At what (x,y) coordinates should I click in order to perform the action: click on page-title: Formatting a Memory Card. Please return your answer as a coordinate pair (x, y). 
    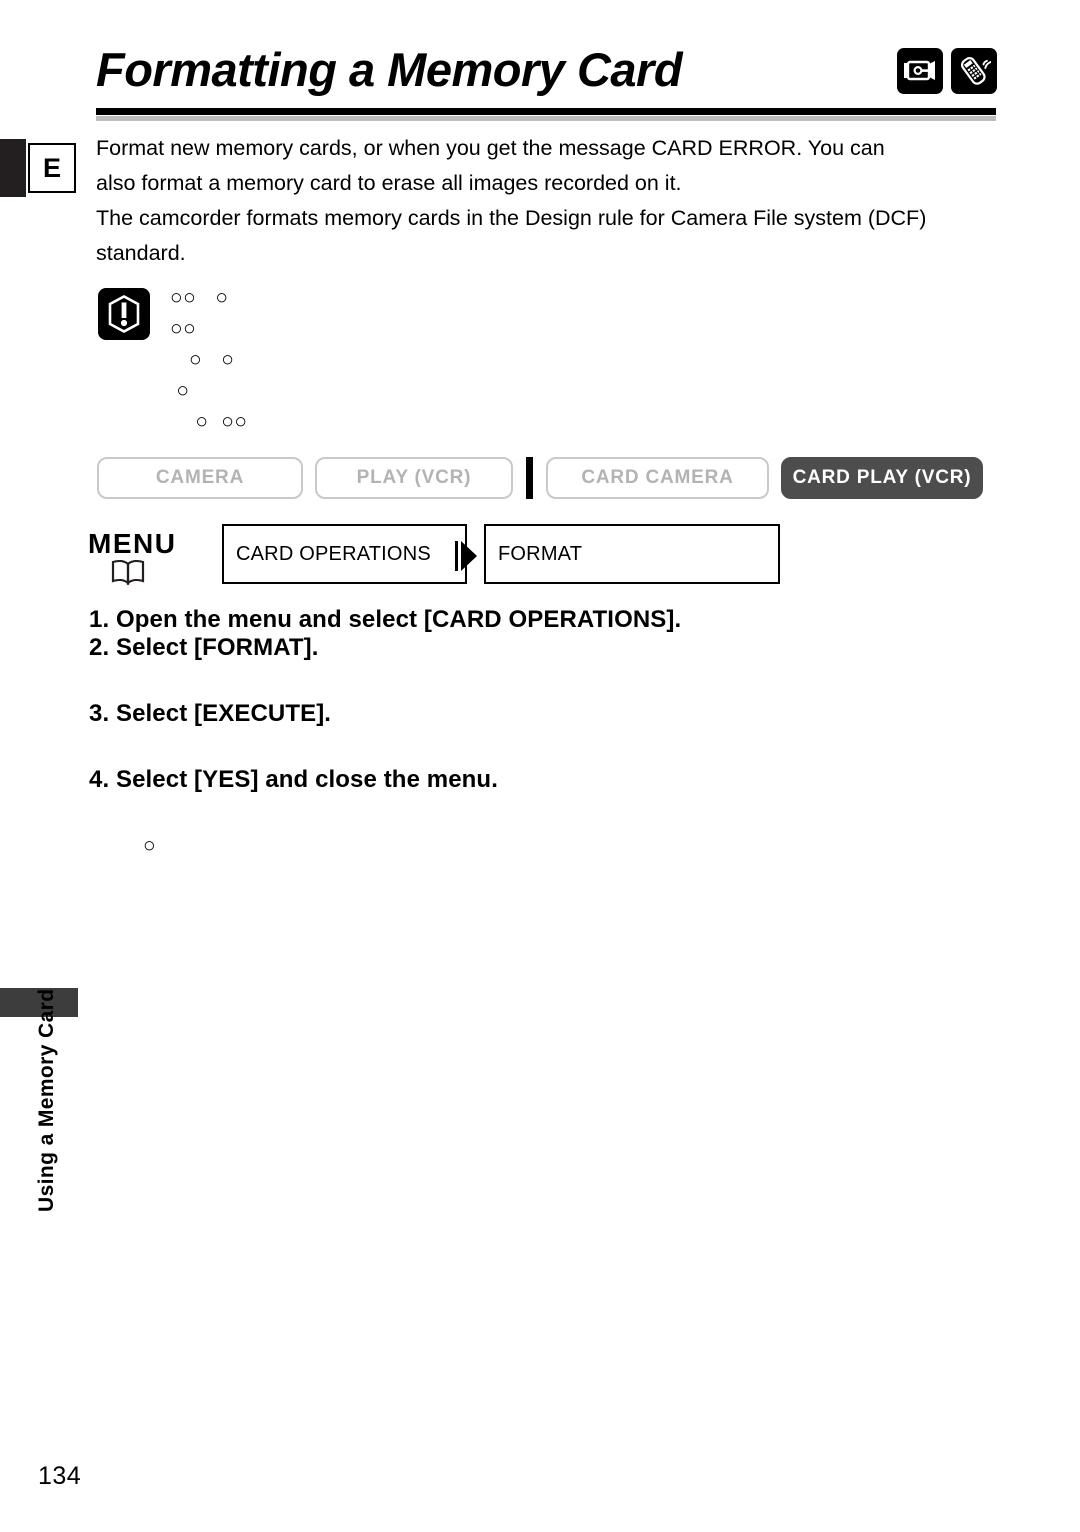
    Looking at the image, I should click on (389, 69).